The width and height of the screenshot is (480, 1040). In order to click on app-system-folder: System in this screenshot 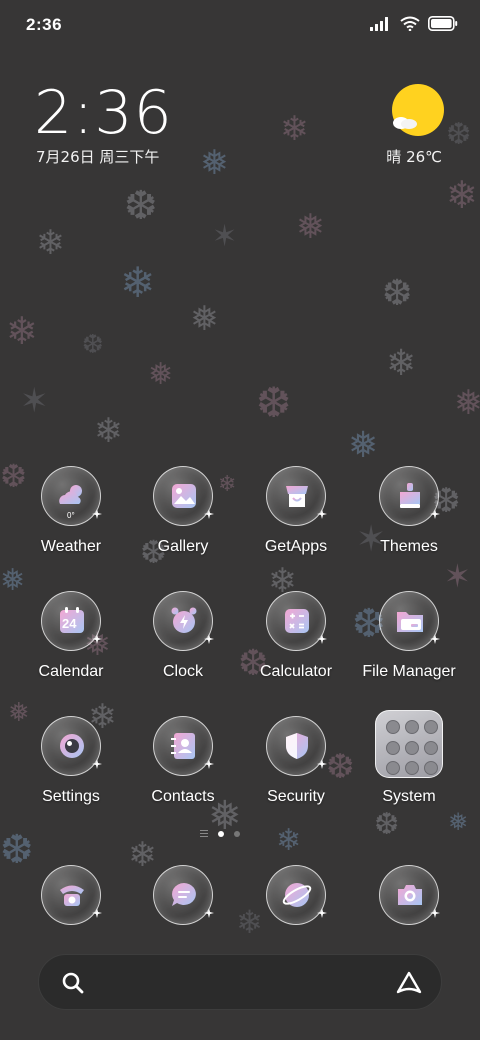, I will do `click(409, 768)`.